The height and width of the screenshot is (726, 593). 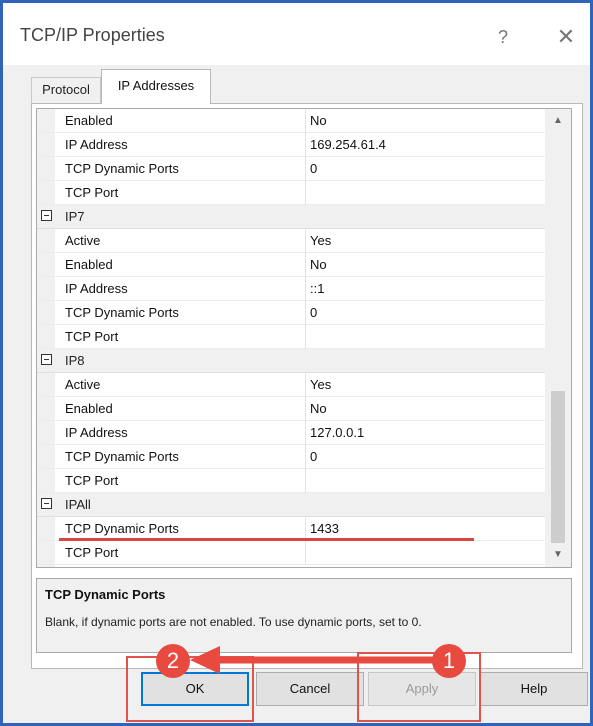 I want to click on scrollbar-thumb, so click(x=558, y=467).